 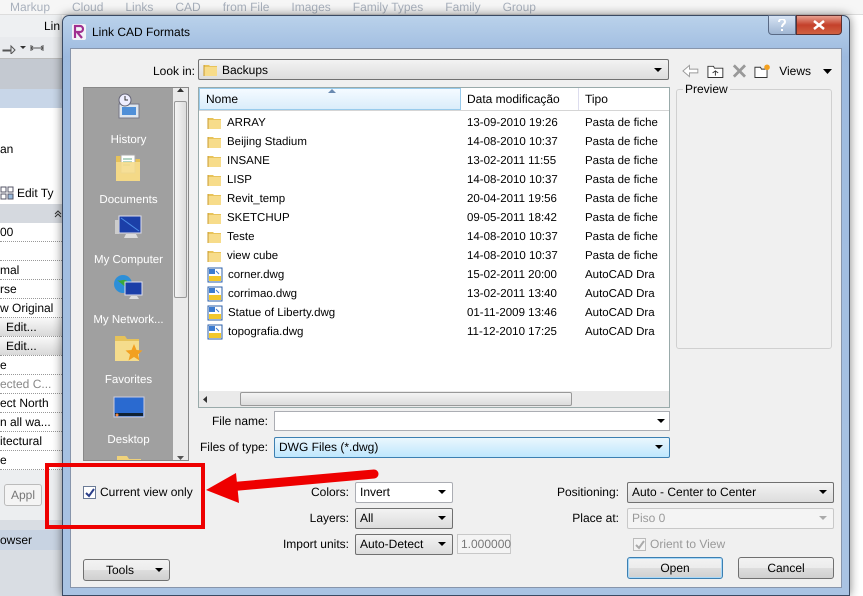 What do you see at coordinates (330, 312) in the screenshot?
I see `file-name: Statue of Liberty.dwg` at bounding box center [330, 312].